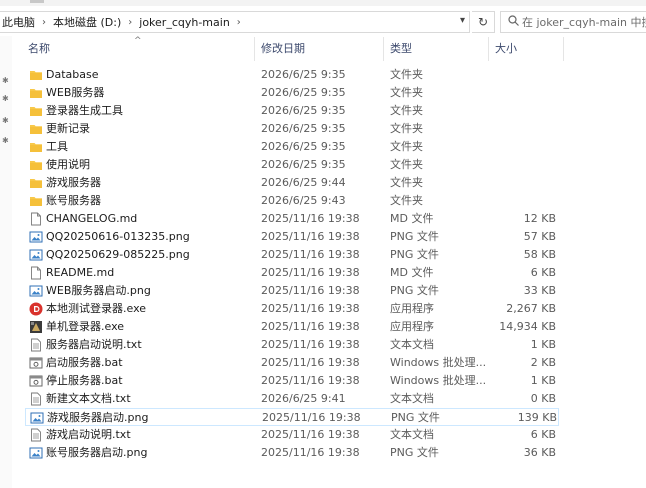  I want to click on file-row: 登录器生成工具 2026/6/25 9:35 文件夹, so click(292, 111).